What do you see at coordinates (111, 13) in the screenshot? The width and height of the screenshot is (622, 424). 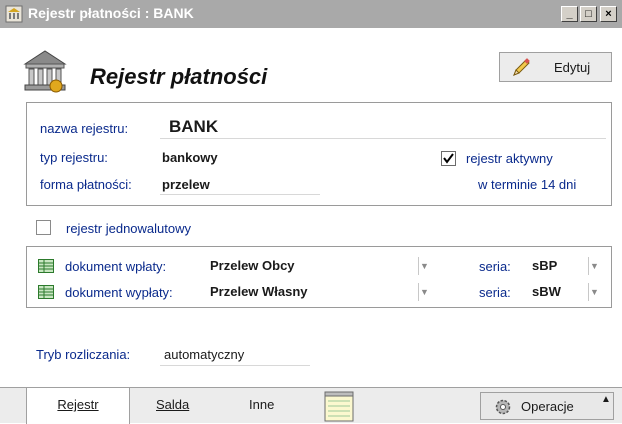 I see `window-title: Rejestr płatności : BANK` at bounding box center [111, 13].